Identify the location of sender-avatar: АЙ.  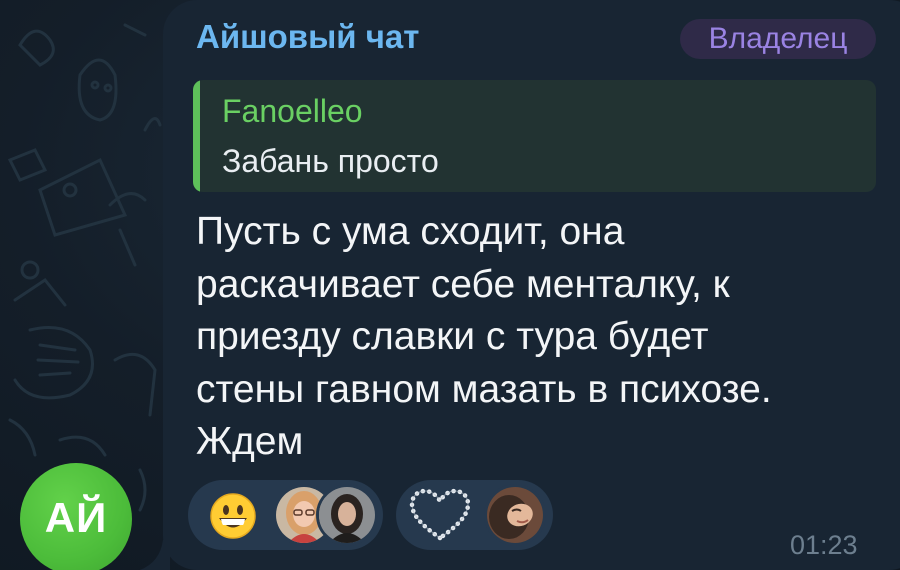
(76, 516).